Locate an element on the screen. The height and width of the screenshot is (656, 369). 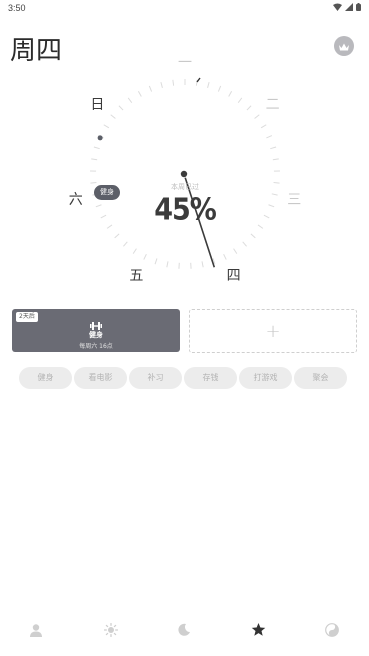
day-label-mon: 一 is located at coordinates (185, 63).